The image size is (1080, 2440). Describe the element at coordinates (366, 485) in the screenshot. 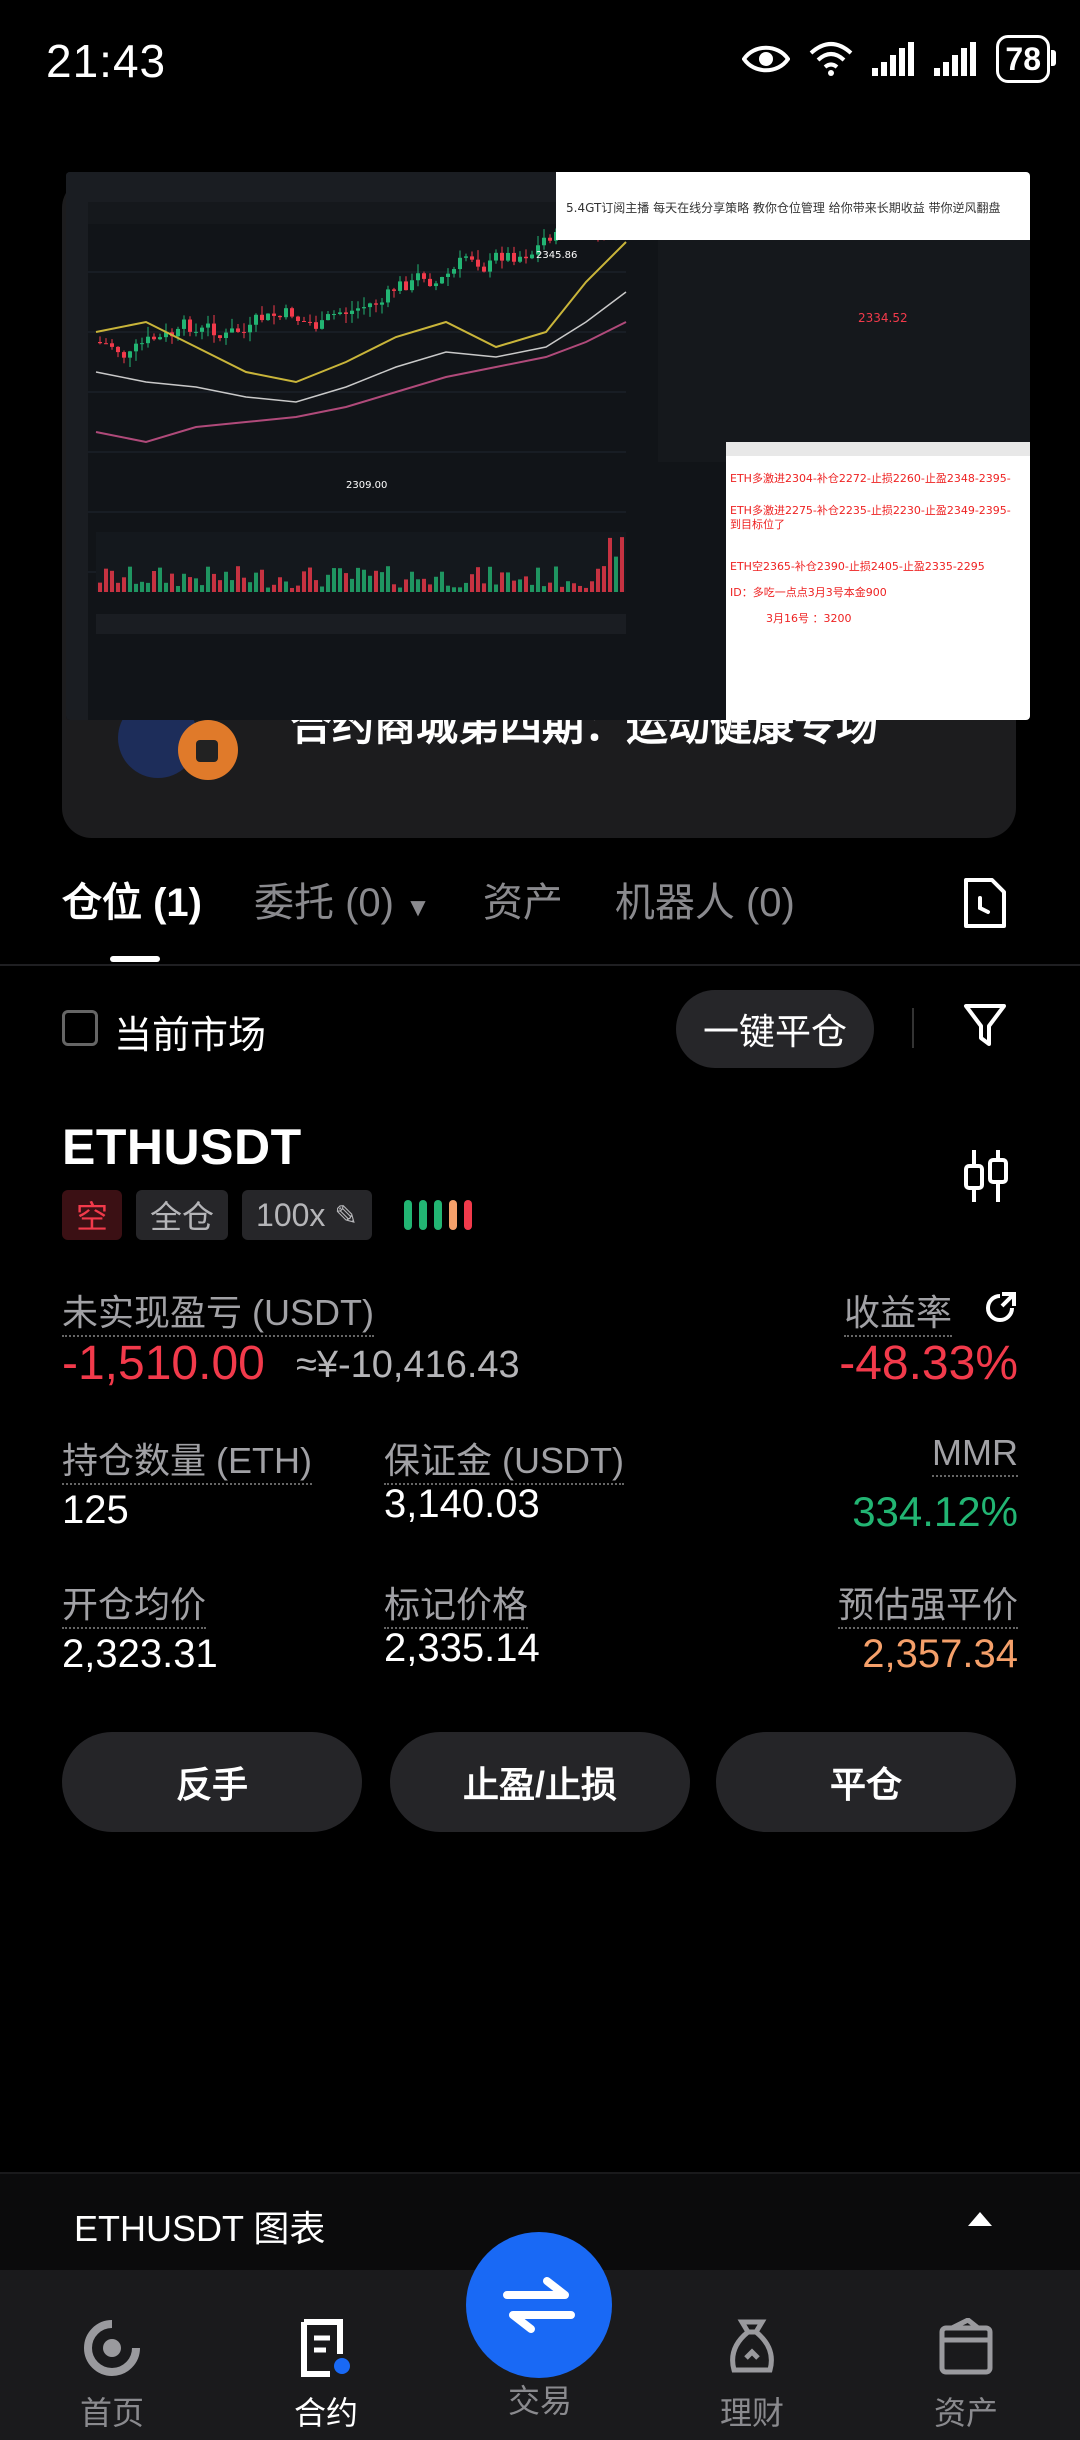

I see `shot-low: 2309.00` at that location.